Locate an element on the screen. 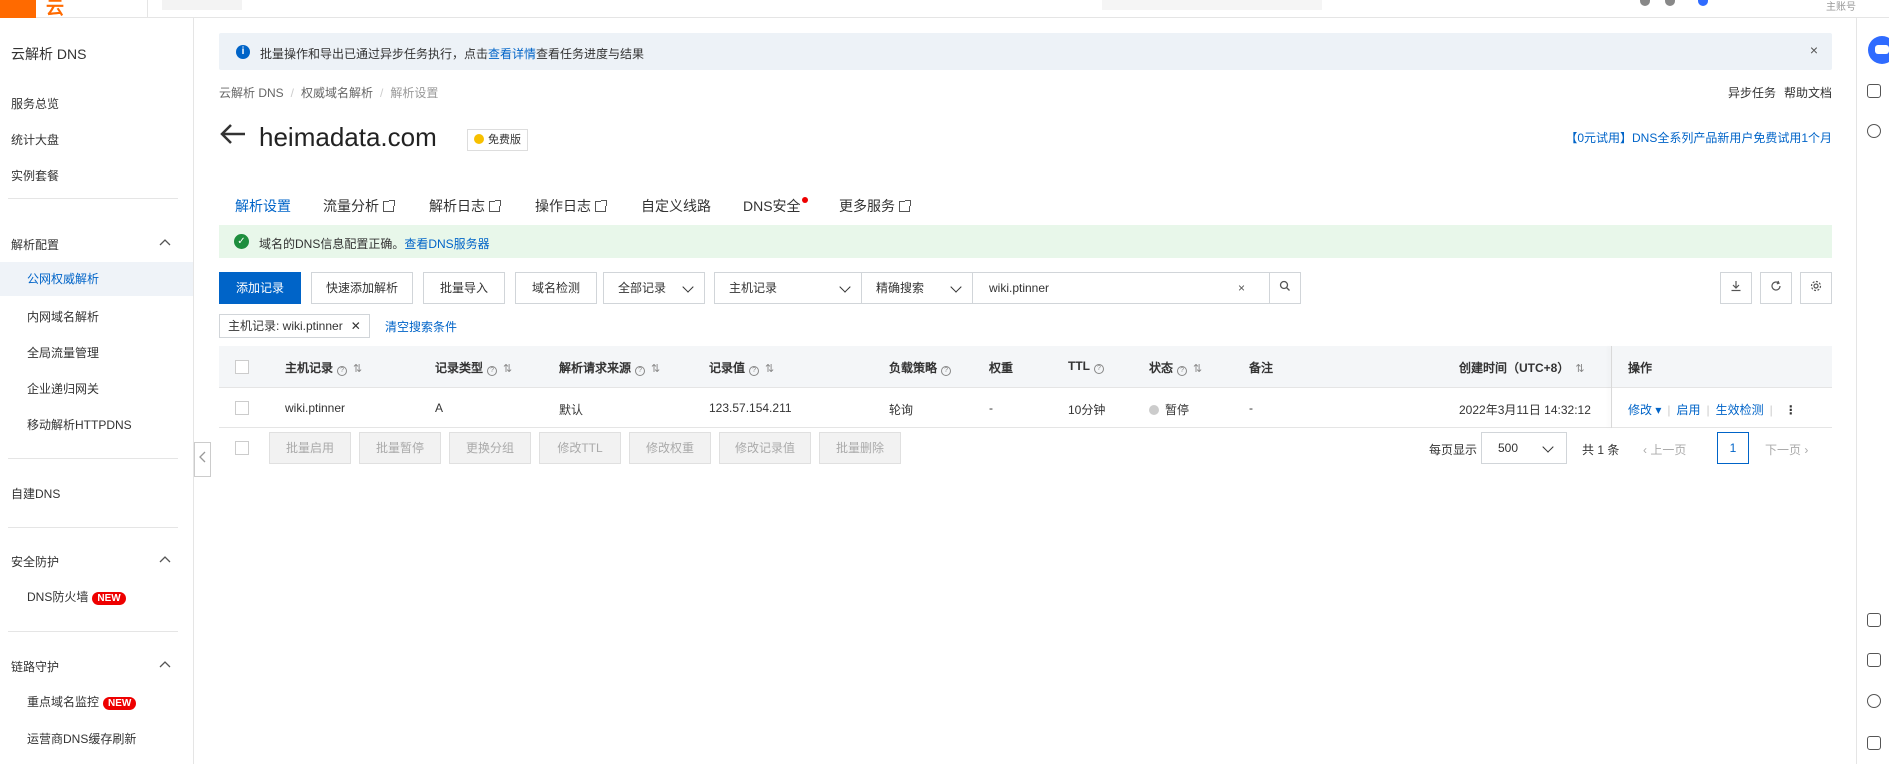 This screenshot has height=764, width=1889. effective-check-button: 生效检测 is located at coordinates (1740, 410).